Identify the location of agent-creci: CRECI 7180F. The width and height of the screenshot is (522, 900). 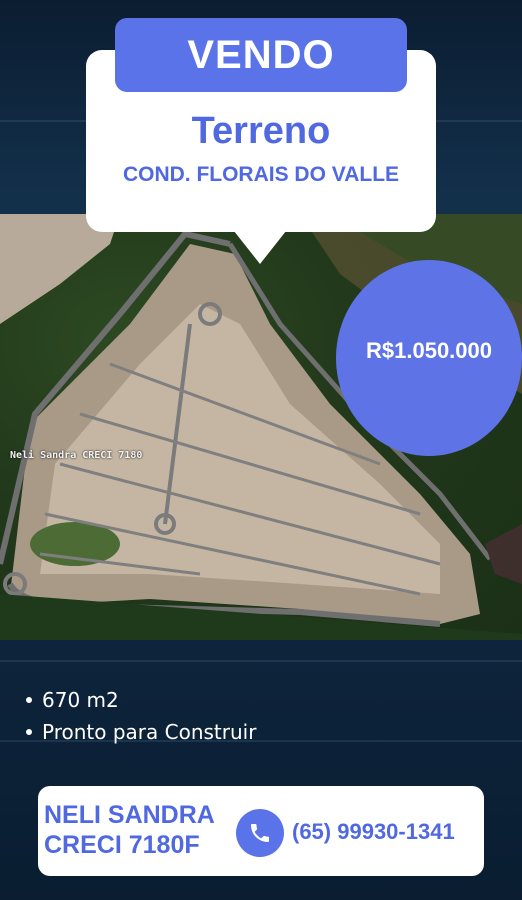
(122, 845).